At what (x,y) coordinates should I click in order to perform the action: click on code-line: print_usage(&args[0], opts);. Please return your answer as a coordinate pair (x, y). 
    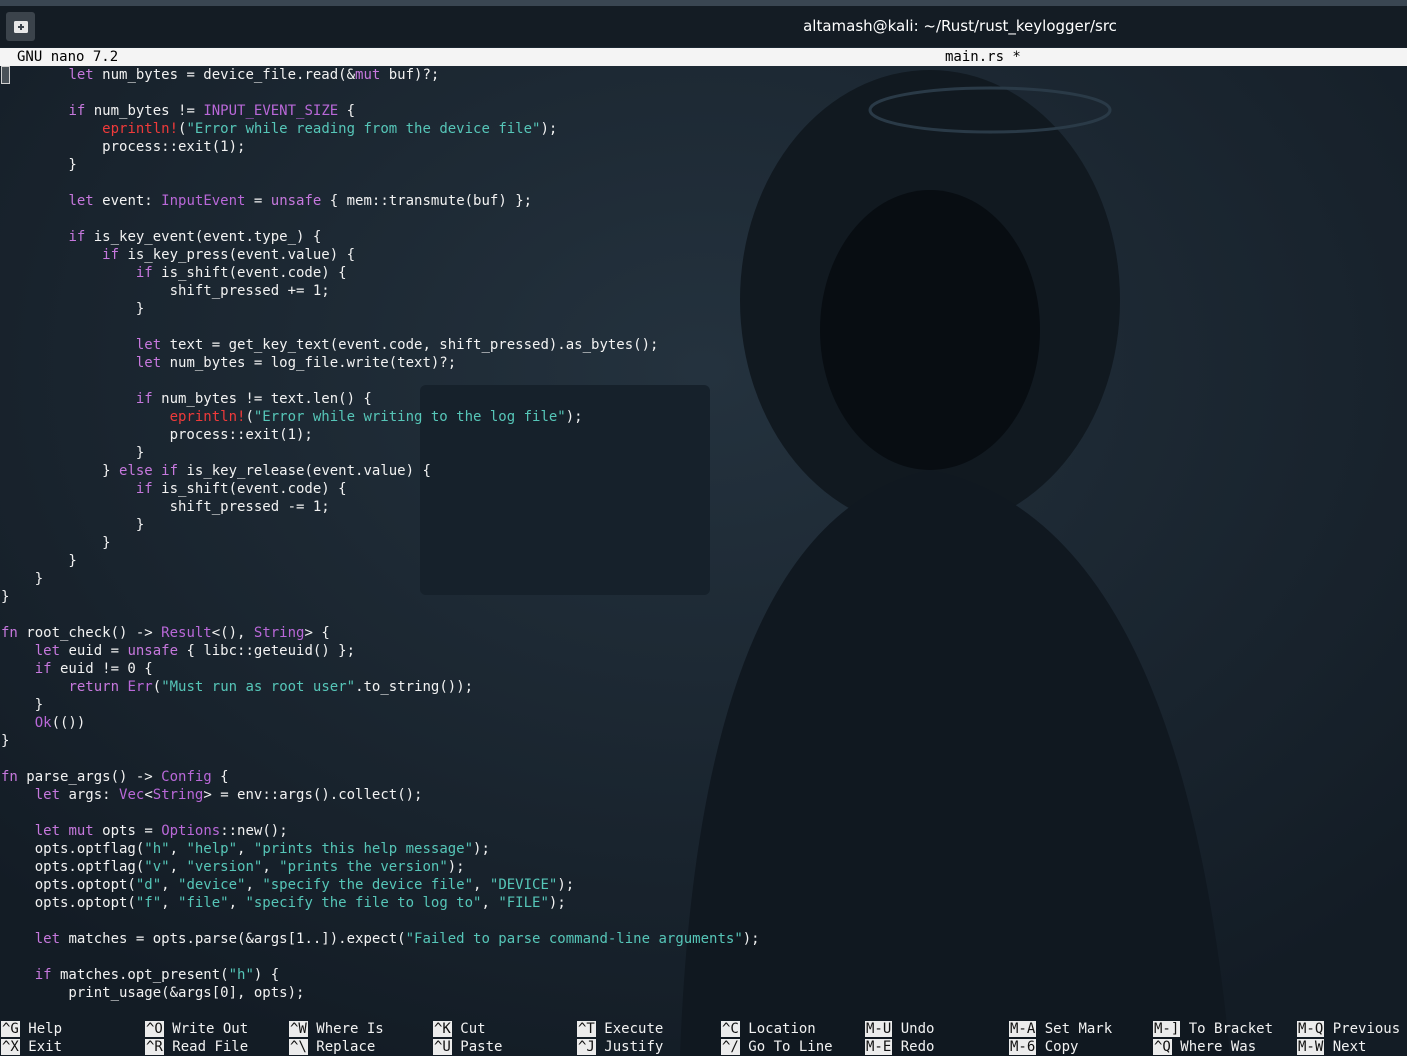
    Looking at the image, I should click on (153, 993).